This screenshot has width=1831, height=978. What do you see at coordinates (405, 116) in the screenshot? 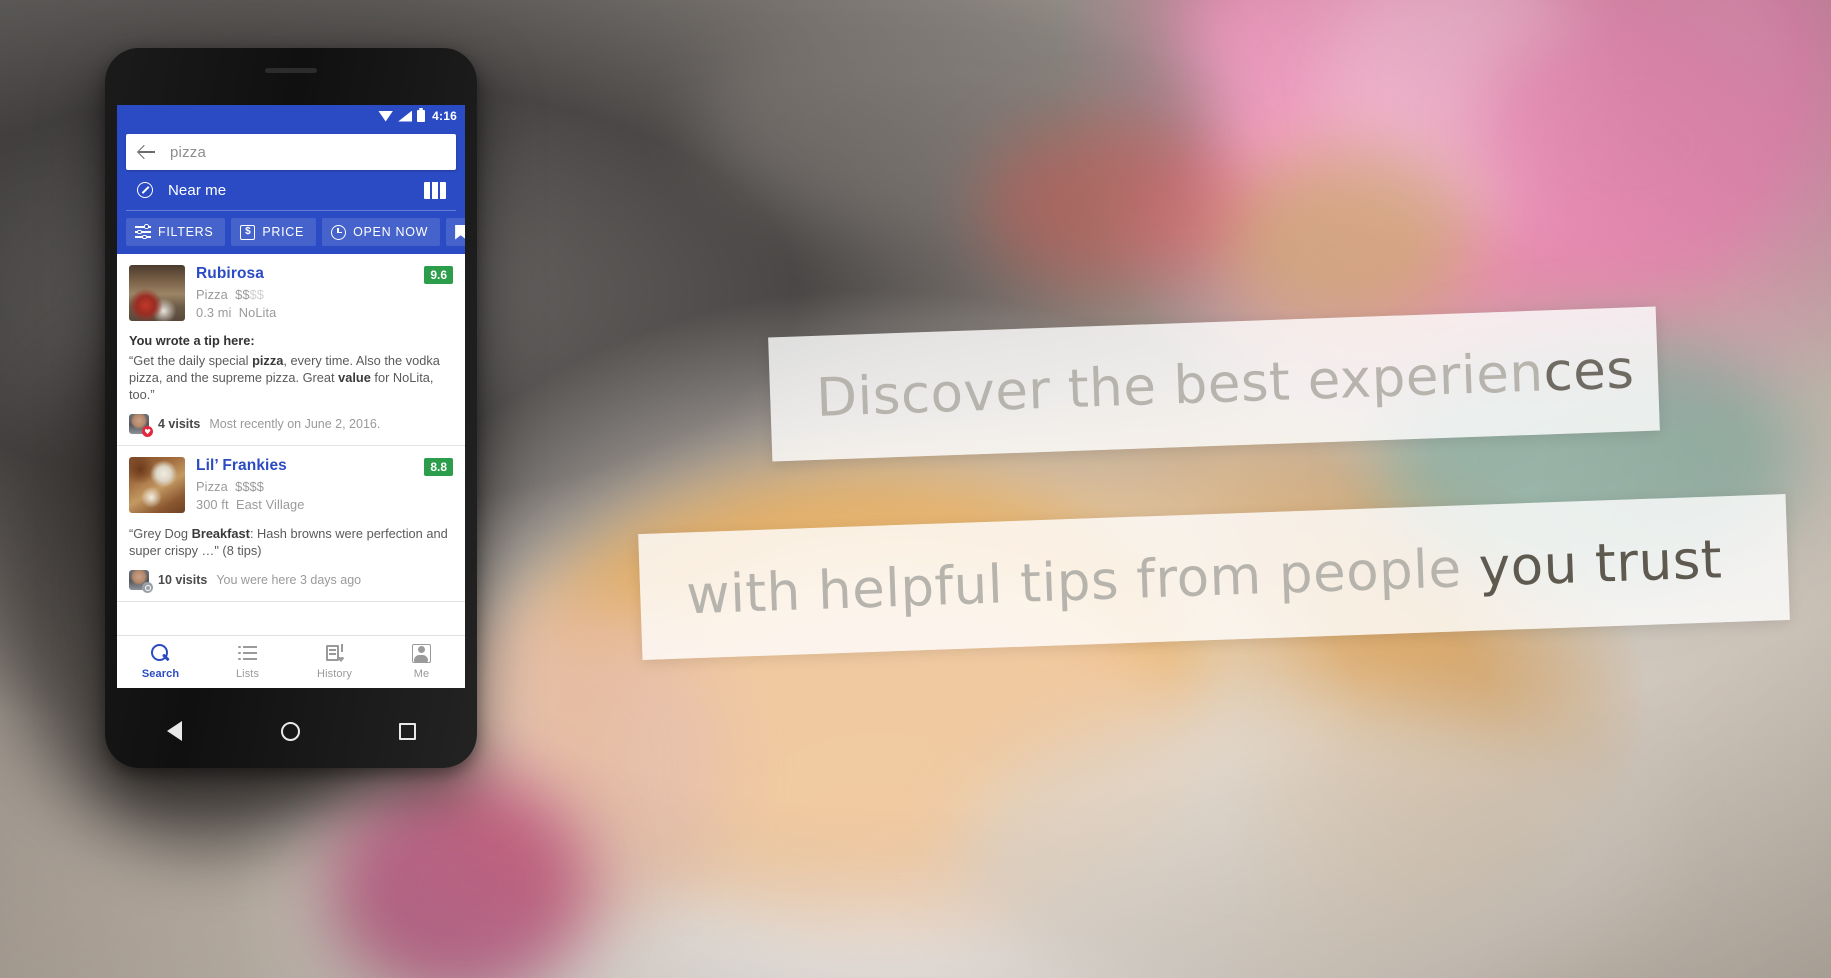
I see `signal-icon` at bounding box center [405, 116].